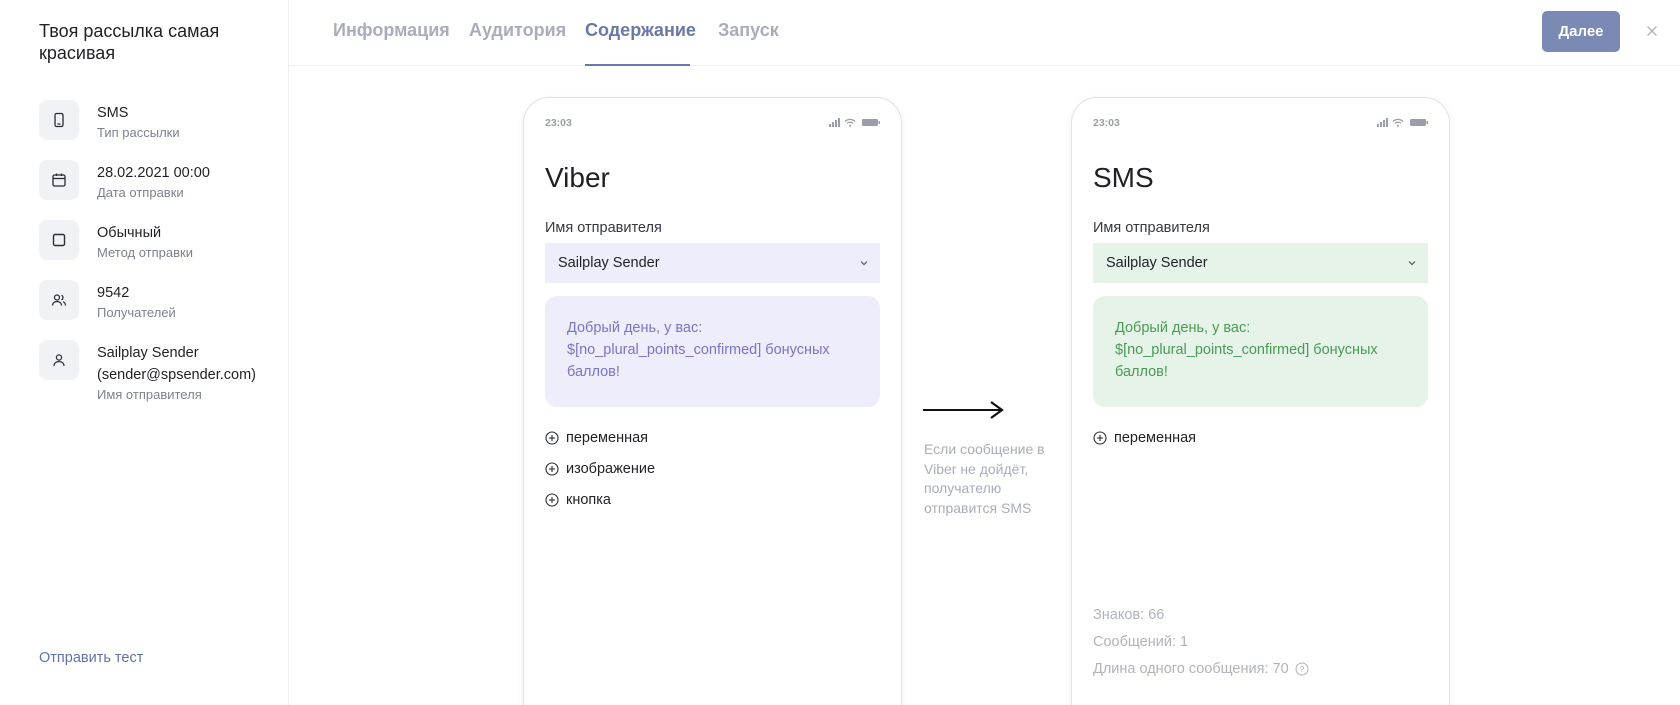 The height and width of the screenshot is (705, 1680). What do you see at coordinates (391, 30) in the screenshot?
I see `tab-info: Информация` at bounding box center [391, 30].